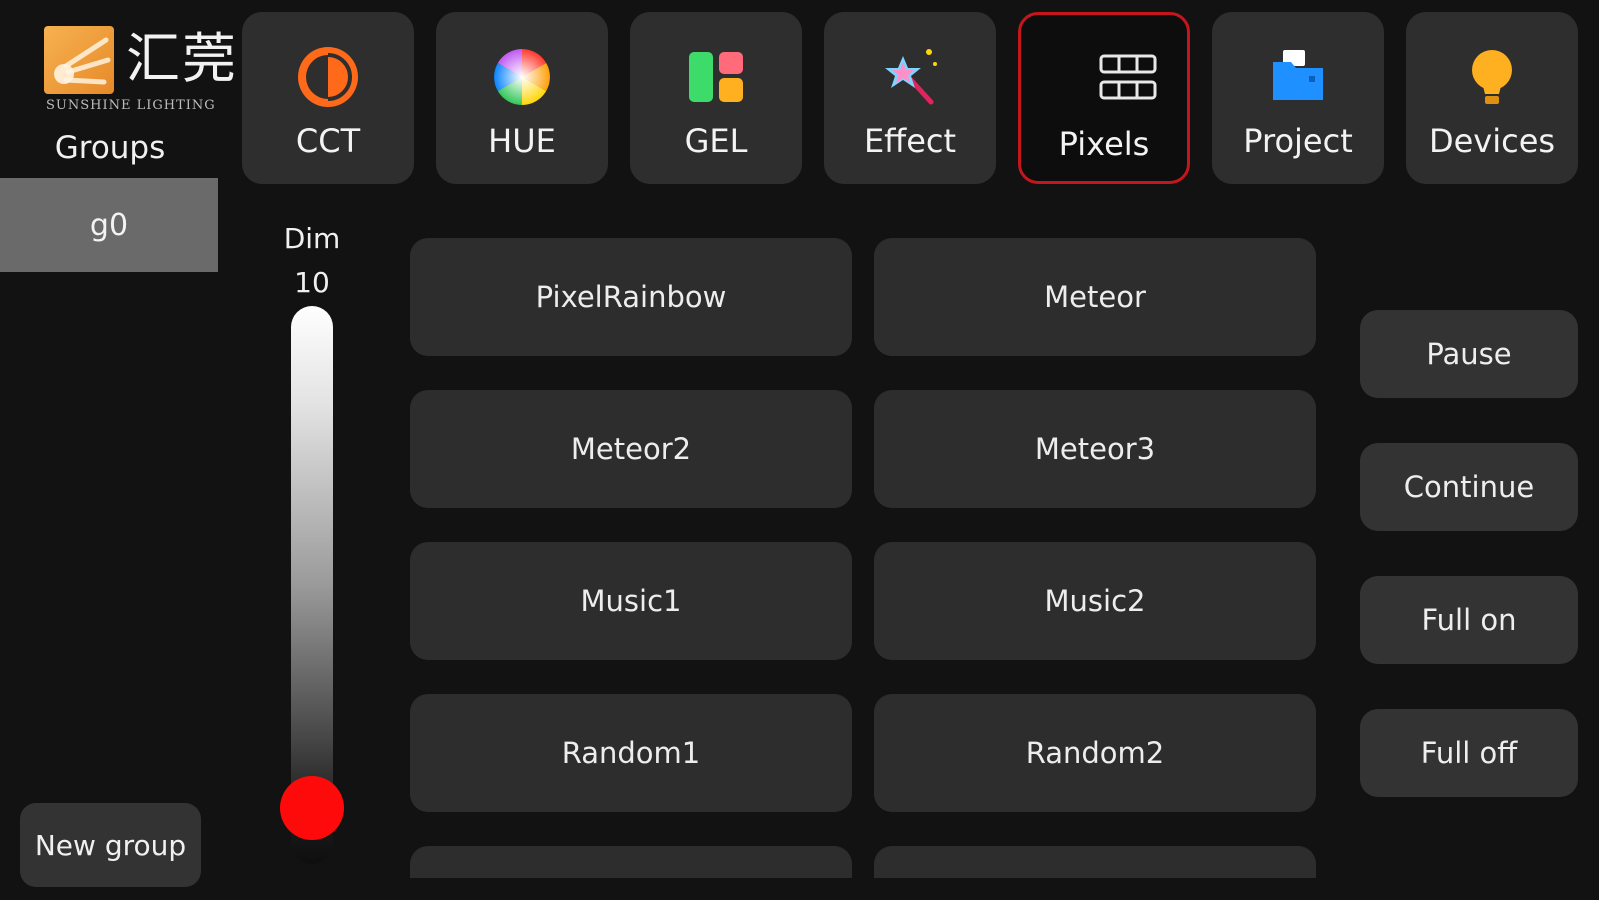 The image size is (1599, 900). I want to click on effect-button-random2: Random2, so click(1095, 753).